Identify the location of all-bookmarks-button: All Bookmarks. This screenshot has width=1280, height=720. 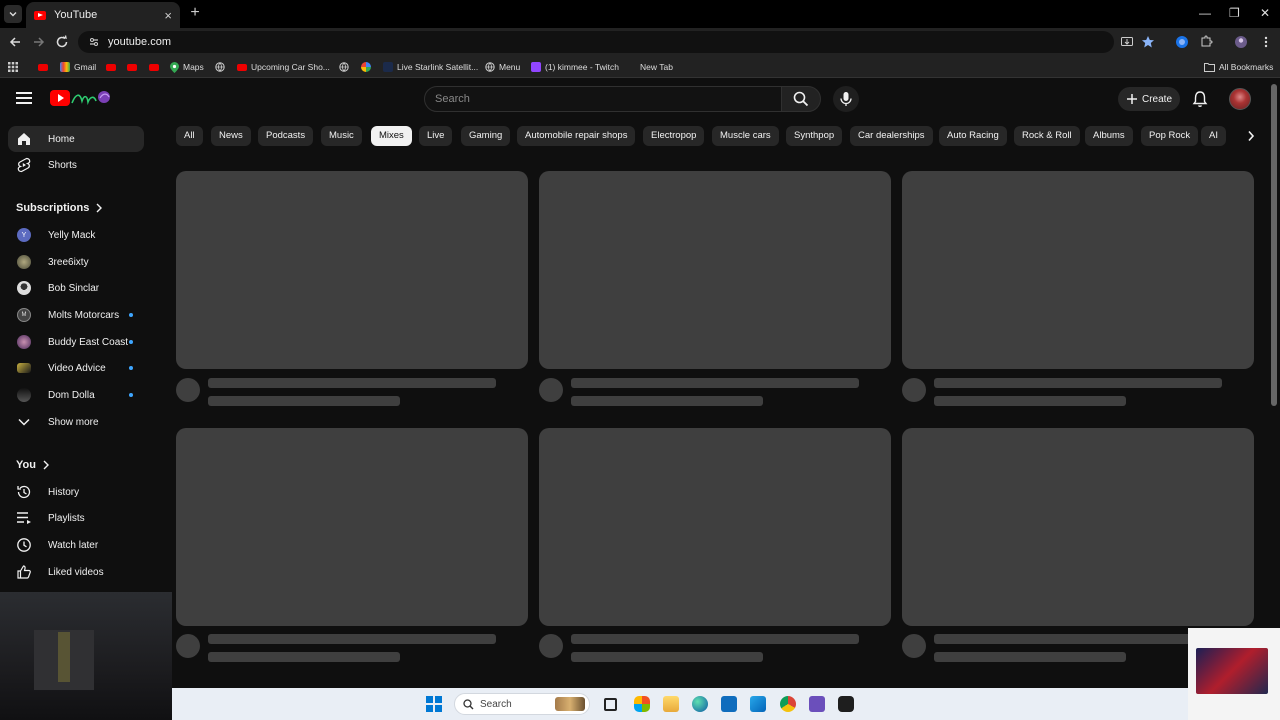
(1238, 67).